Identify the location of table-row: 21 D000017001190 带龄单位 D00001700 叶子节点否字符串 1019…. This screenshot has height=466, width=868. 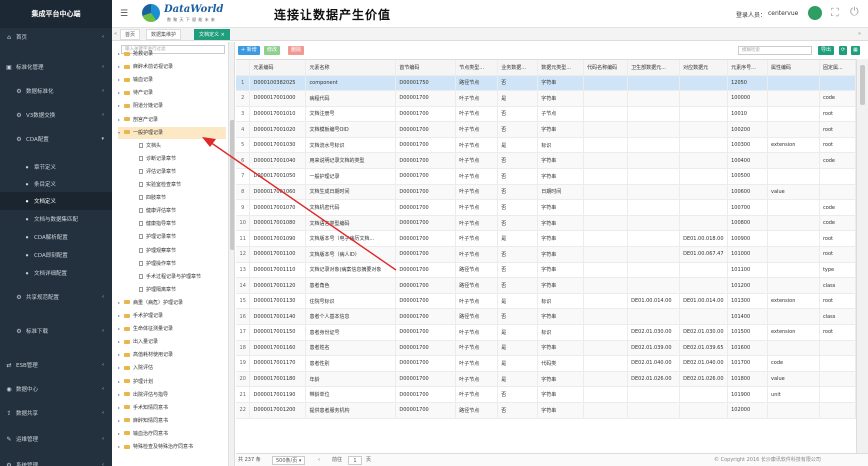
(546, 394).